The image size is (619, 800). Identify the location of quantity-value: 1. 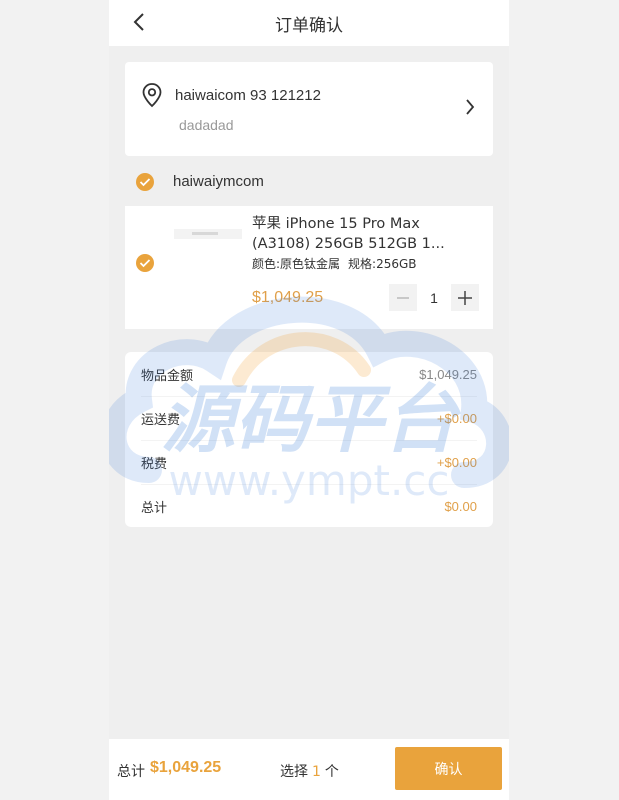
(434, 297).